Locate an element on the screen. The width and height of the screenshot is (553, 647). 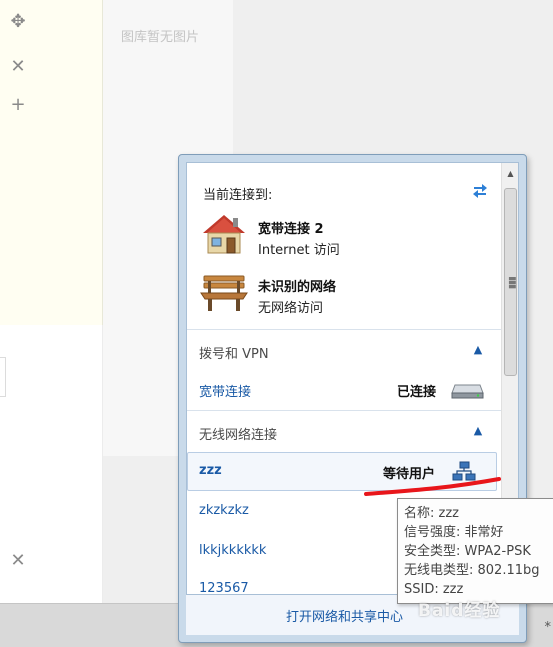
move-icon: ✥ is located at coordinates (18, 22).